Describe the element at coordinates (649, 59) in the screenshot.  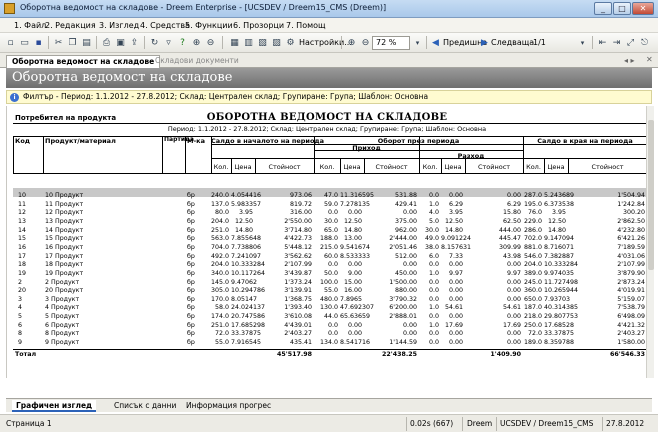
I see `close-tab-icon: ✕` at that location.